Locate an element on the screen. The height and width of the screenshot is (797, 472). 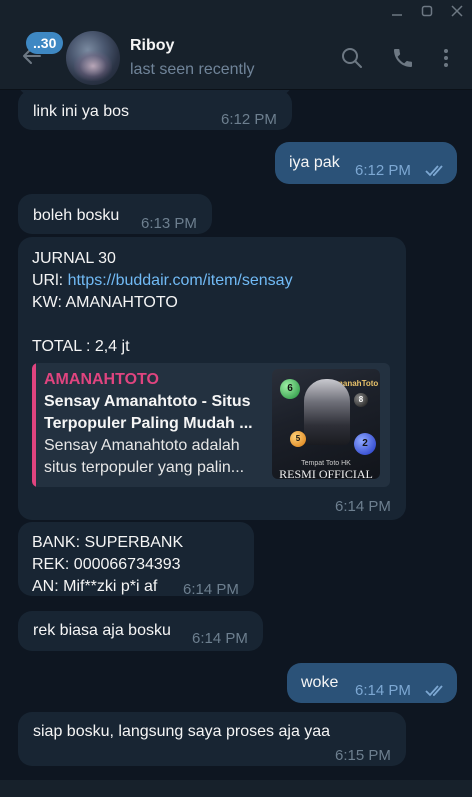
message-line: JURNAL 30 is located at coordinates (74, 258).